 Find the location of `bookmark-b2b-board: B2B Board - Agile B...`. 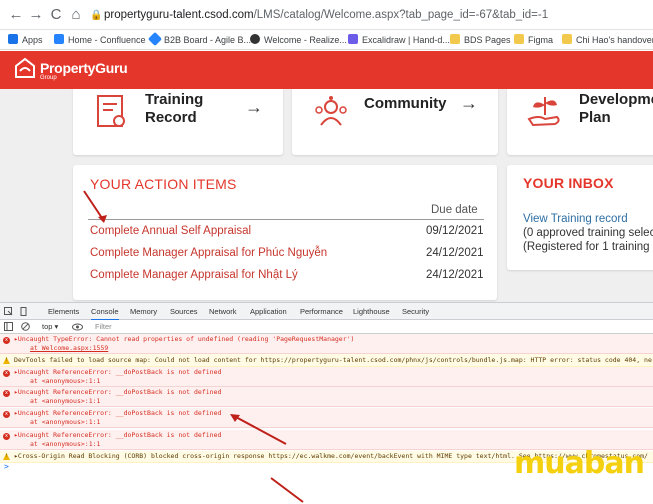

bookmark-b2b-board: B2B Board - Agile B... is located at coordinates (199, 39).